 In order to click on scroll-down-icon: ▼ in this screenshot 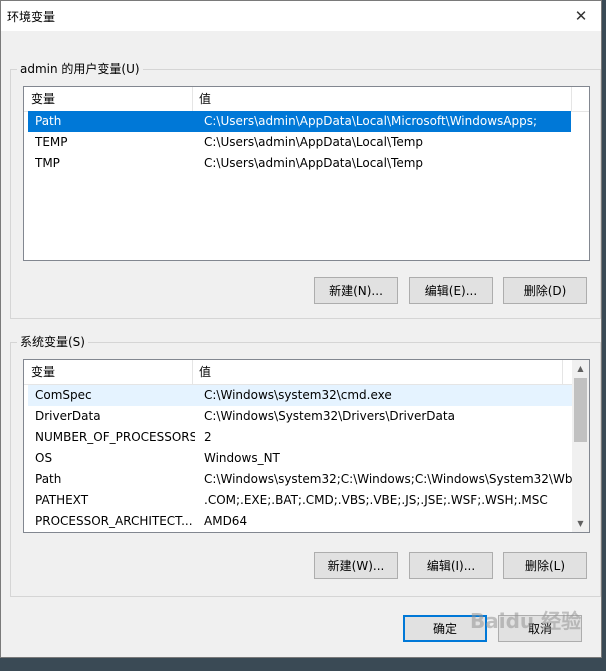, I will do `click(580, 523)`.